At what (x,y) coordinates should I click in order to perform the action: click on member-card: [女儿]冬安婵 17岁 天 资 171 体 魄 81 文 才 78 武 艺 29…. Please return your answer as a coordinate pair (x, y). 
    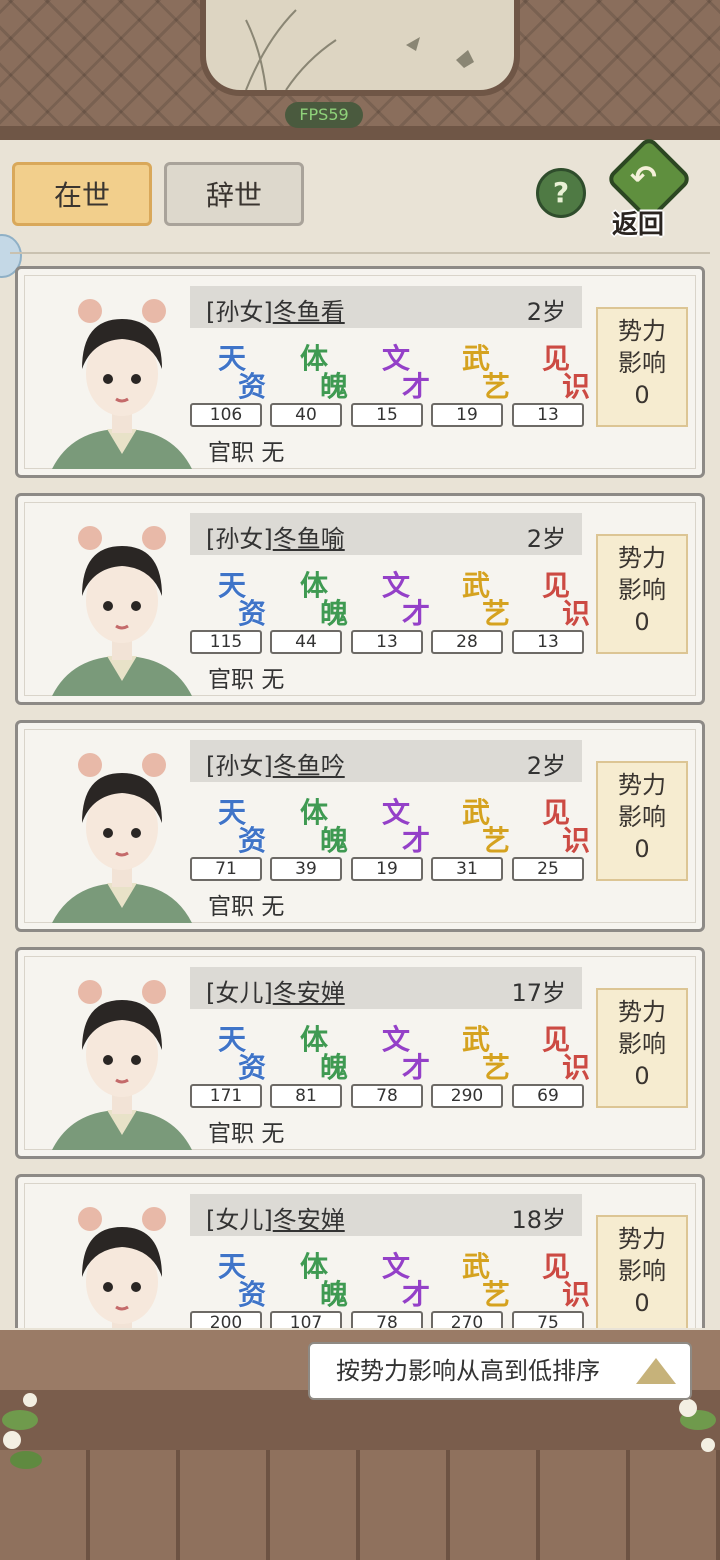
    Looking at the image, I should click on (360, 1053).